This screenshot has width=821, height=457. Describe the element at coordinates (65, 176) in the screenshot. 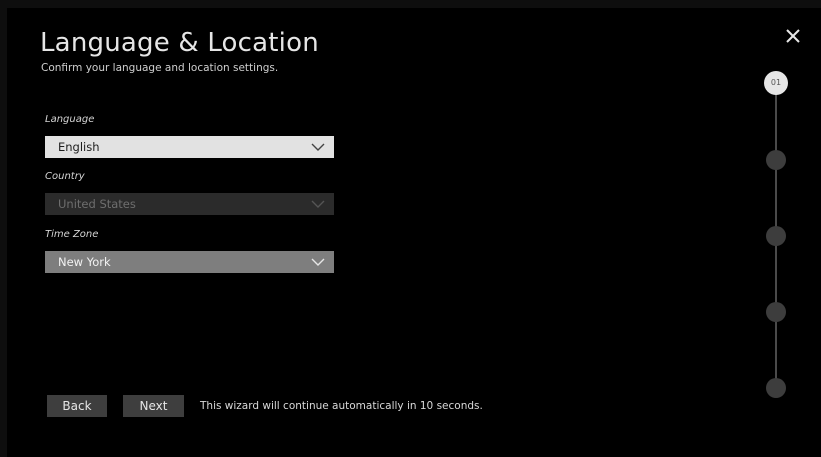

I see `country-label: Country` at that location.